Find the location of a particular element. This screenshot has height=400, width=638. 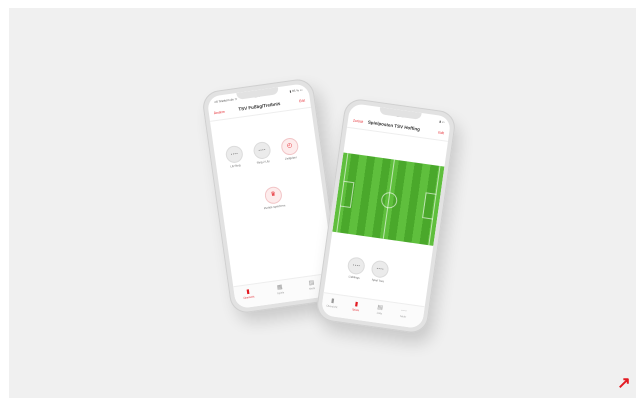

arrow-up-right-icon: ↗ is located at coordinates (624, 384).